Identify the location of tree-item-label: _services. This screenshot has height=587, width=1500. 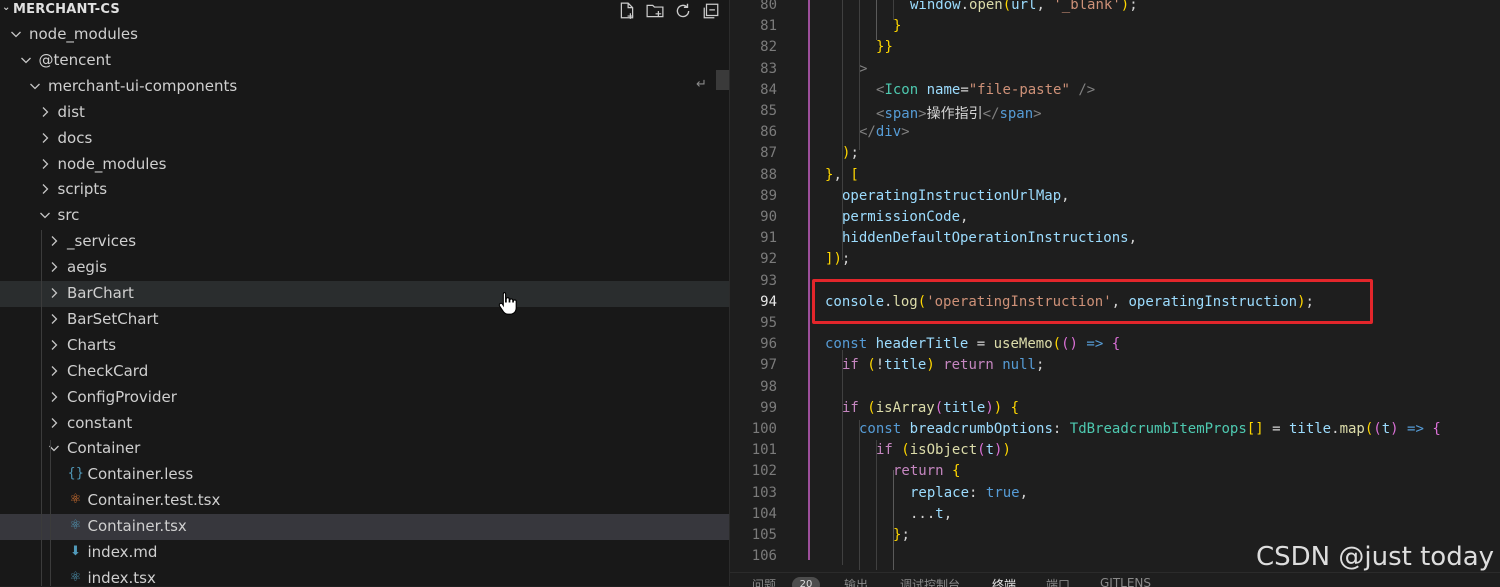
(102, 241).